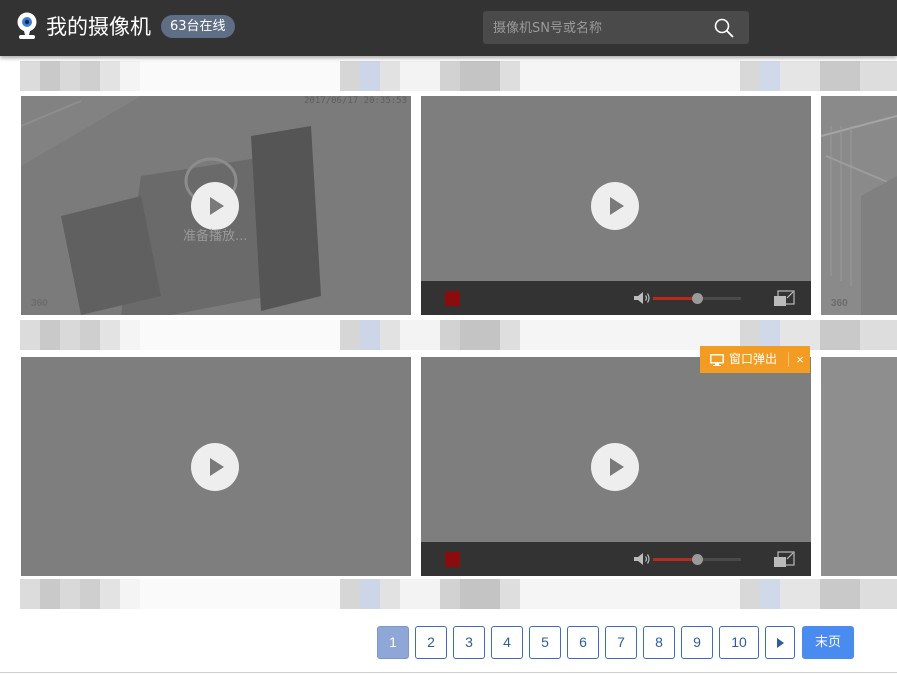 This screenshot has width=897, height=674. Describe the element at coordinates (717, 360) in the screenshot. I see `monitor-icon` at that location.